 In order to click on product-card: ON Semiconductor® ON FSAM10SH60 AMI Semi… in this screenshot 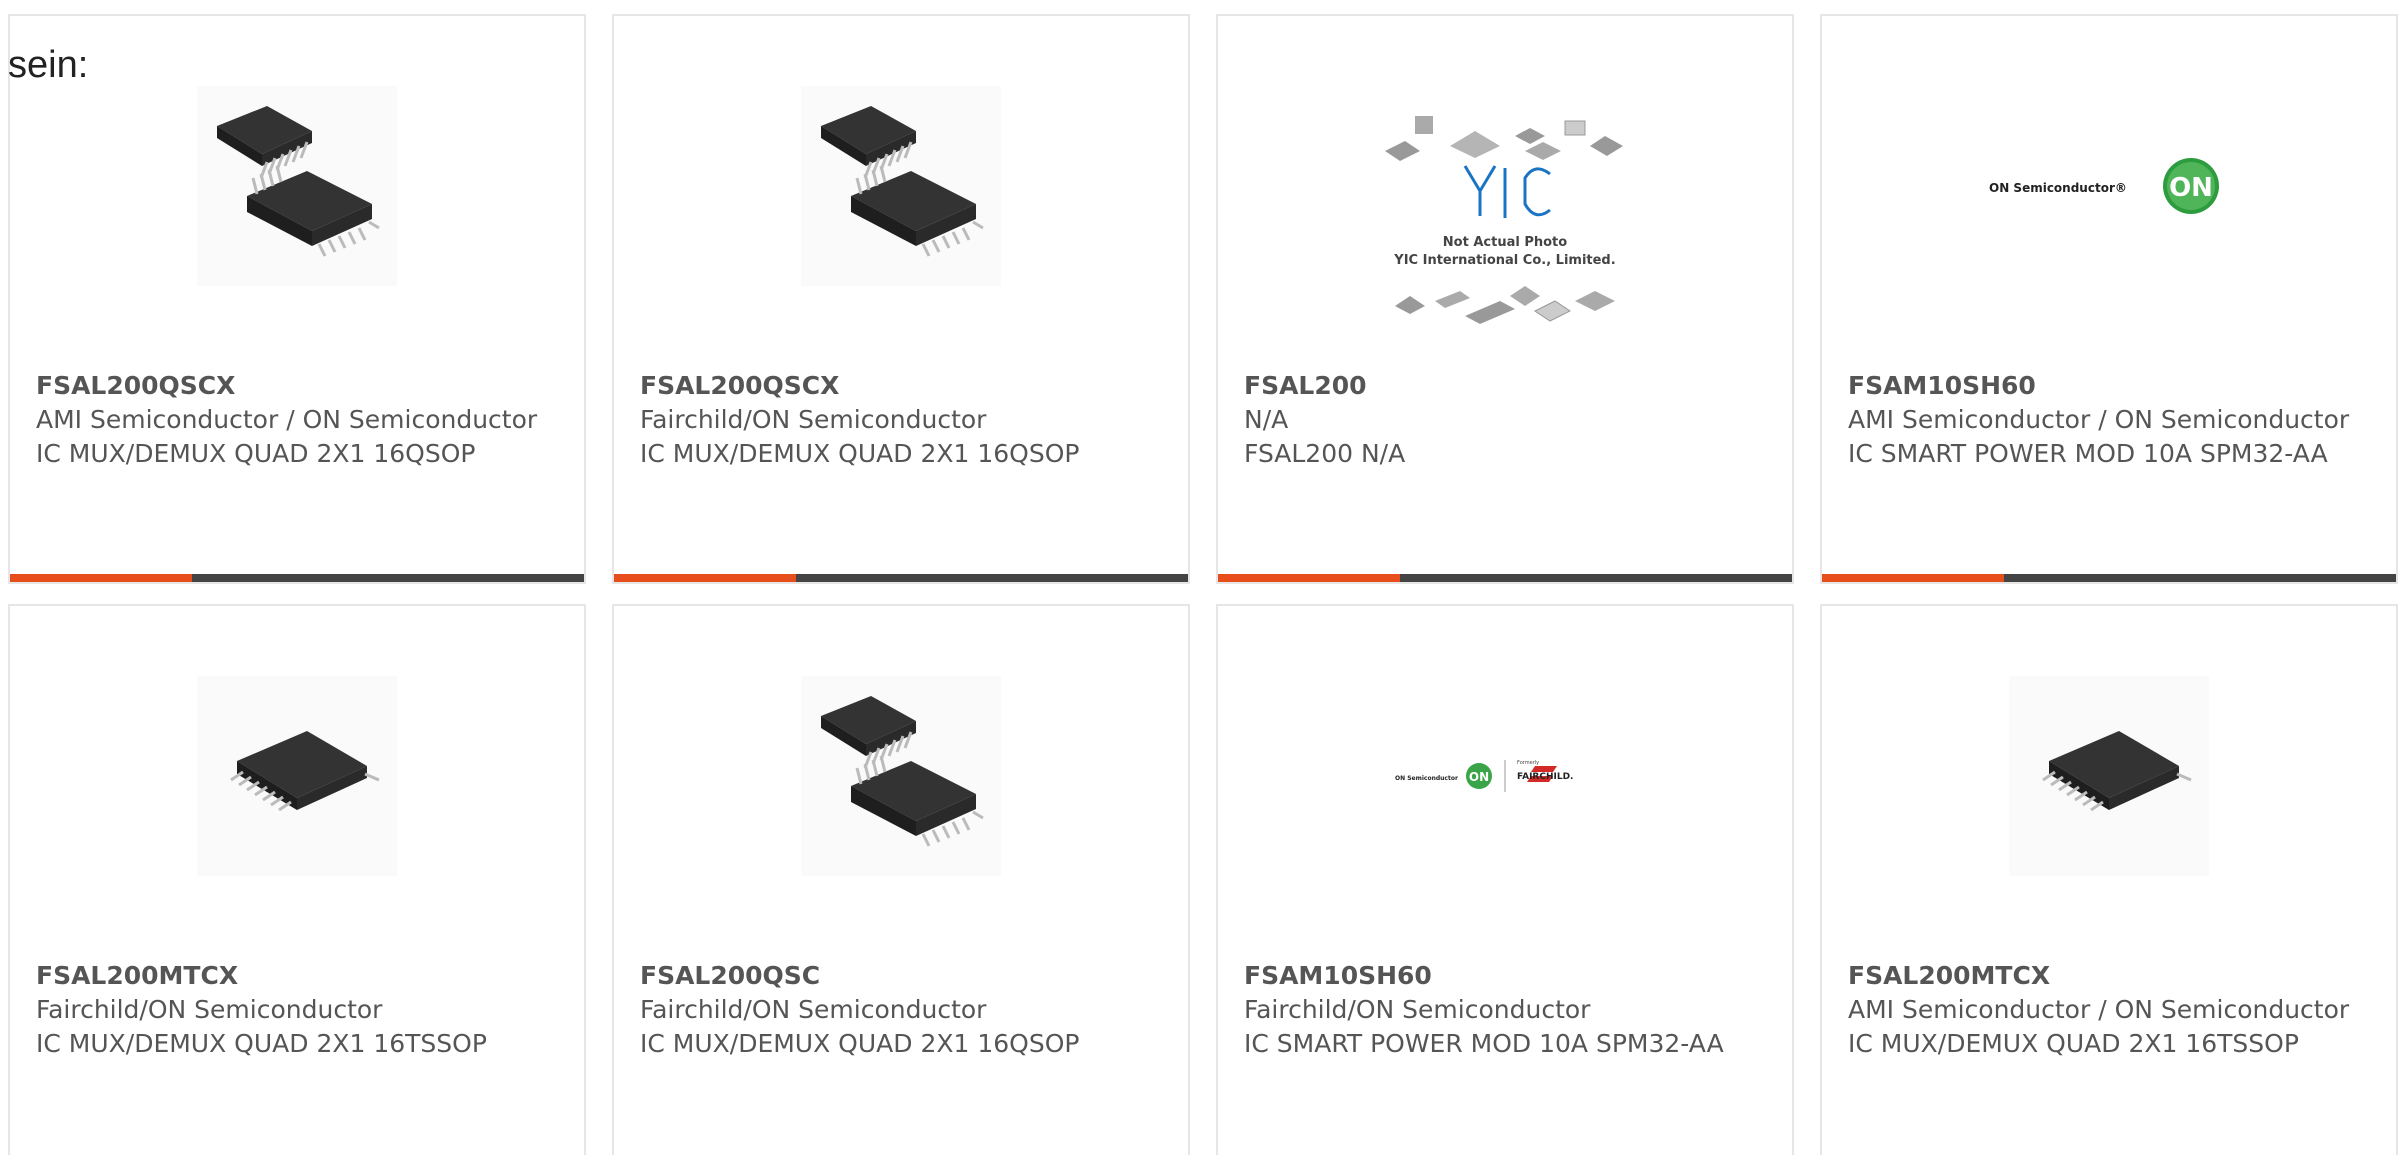, I will do `click(2109, 299)`.